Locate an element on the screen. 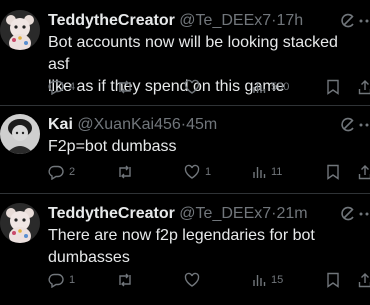 The image size is (370, 305). tweet-header: Kai @XuanKai456·45m is located at coordinates (209, 125).